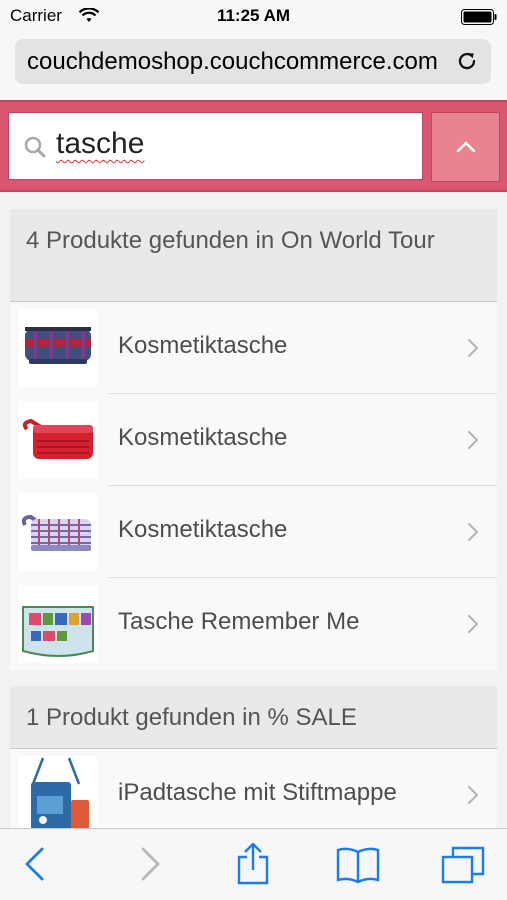 The width and height of the screenshot is (507, 900). I want to click on search-input-value: tasche, so click(100, 144).